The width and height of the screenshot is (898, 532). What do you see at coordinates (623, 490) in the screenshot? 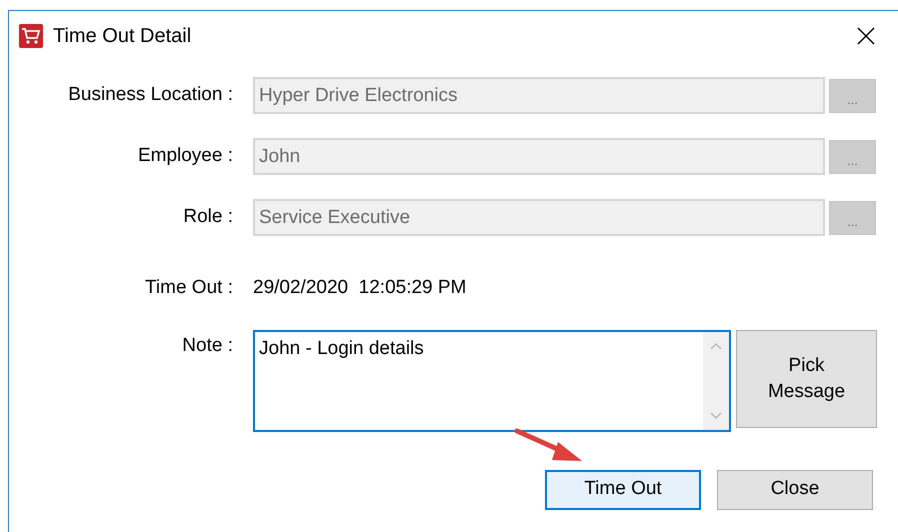
I see `time-out-button: Time Out` at bounding box center [623, 490].